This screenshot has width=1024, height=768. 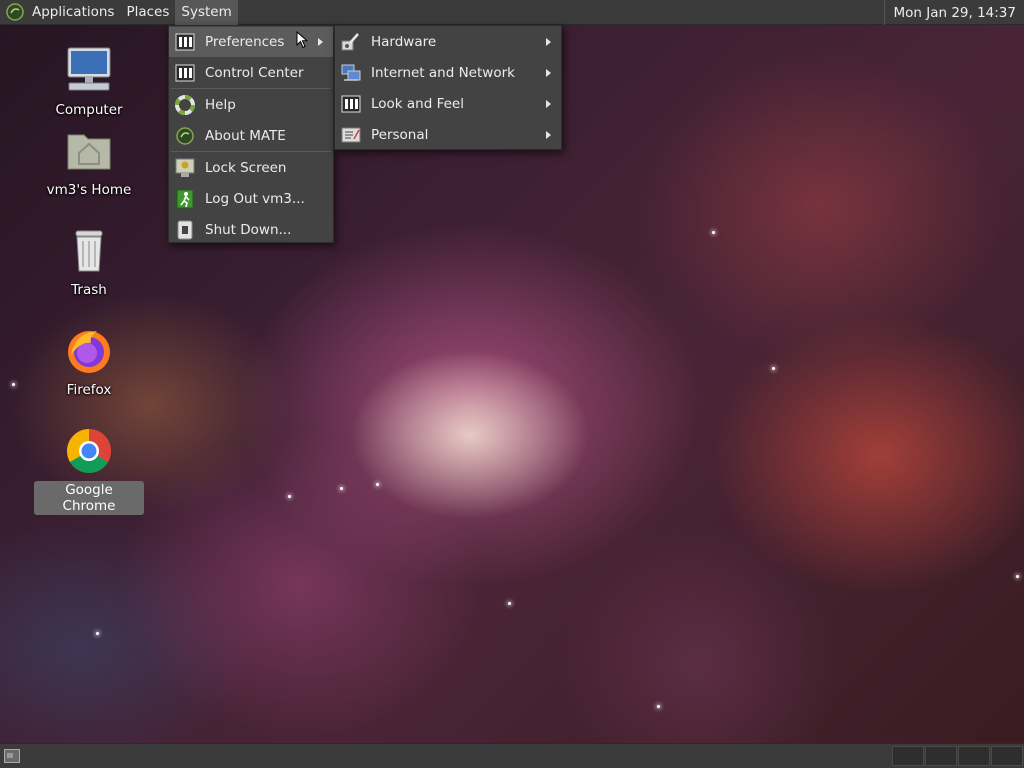 I want to click on desktop-icon-firefox: Firefox, so click(x=89, y=362).